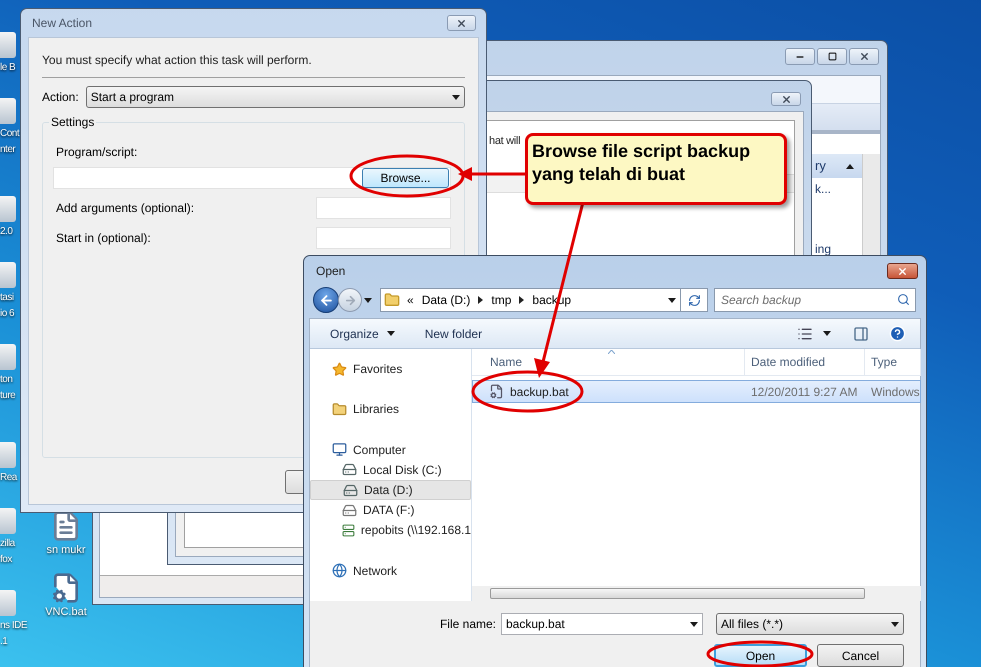 The width and height of the screenshot is (981, 667). I want to click on preview-pane-button, so click(861, 334).